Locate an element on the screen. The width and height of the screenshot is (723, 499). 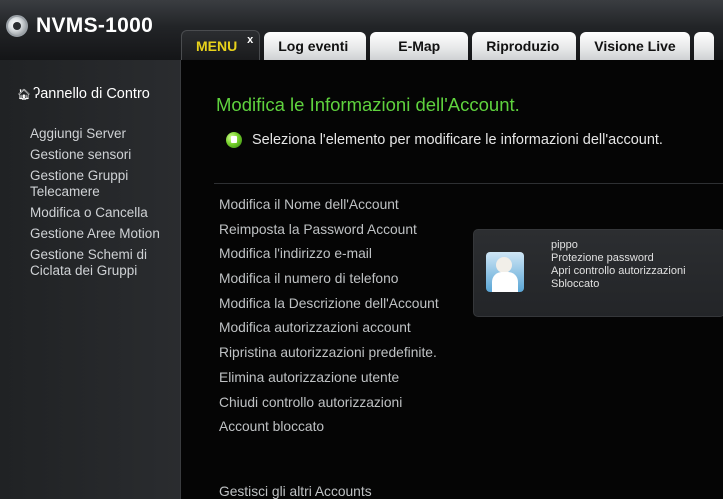
sidebar-item-gestione-aree-motion: Gestione Aree Motion is located at coordinates (105, 234).